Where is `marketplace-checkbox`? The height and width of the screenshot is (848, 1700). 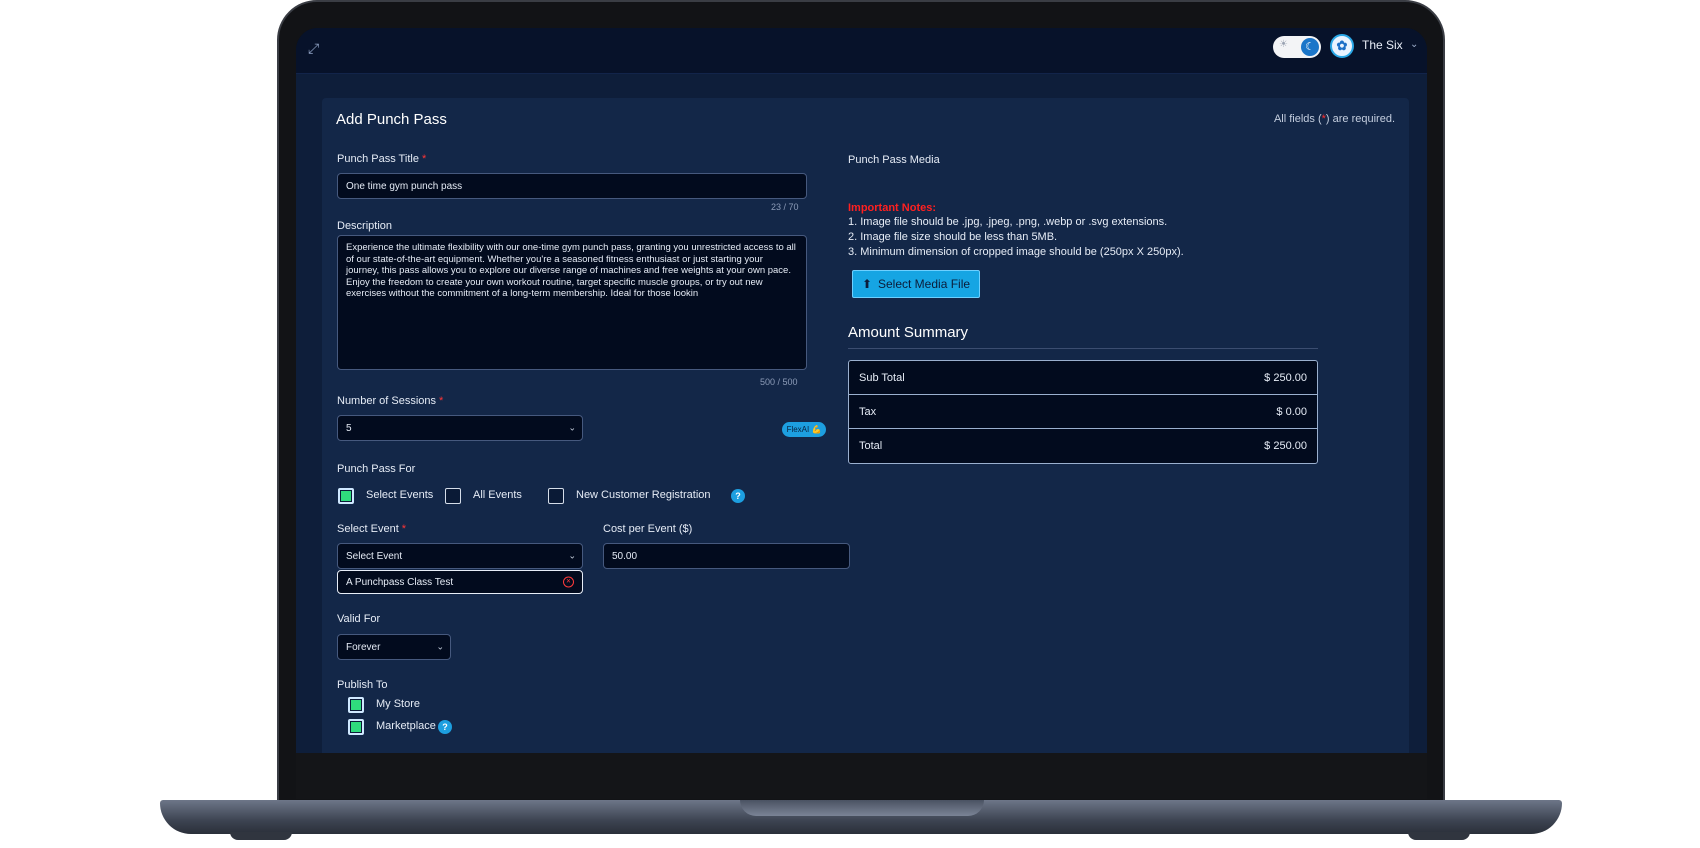 marketplace-checkbox is located at coordinates (356, 727).